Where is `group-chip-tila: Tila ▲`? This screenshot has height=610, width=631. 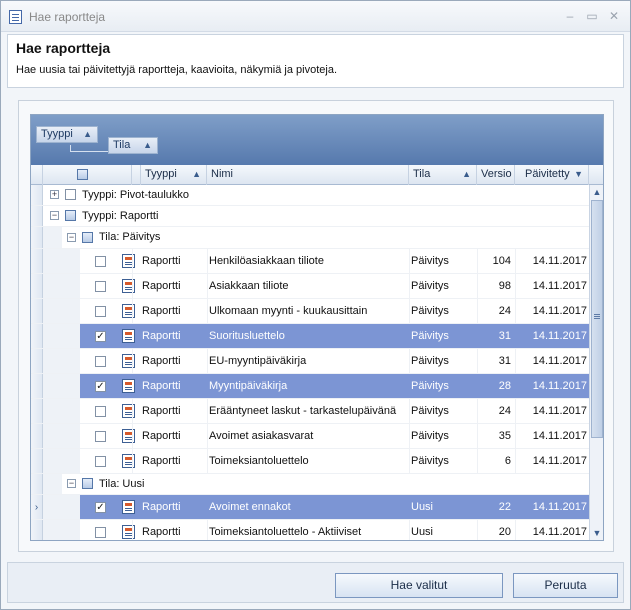
group-chip-tila: Tila ▲ is located at coordinates (133, 145).